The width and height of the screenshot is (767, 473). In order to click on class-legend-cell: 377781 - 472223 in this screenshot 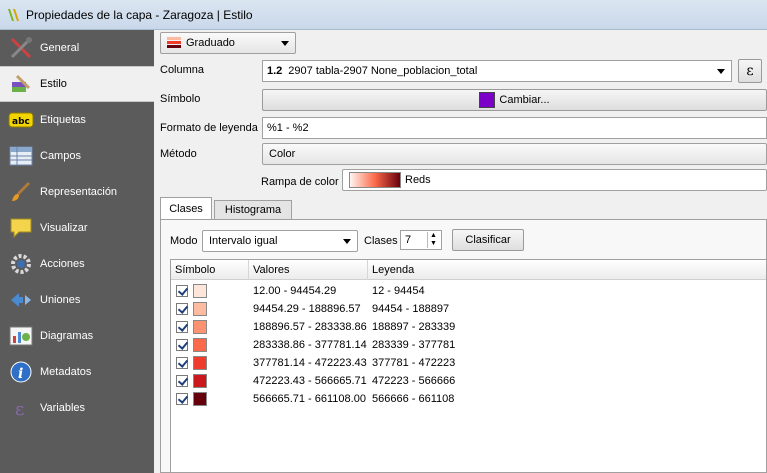, I will do `click(413, 363)`.